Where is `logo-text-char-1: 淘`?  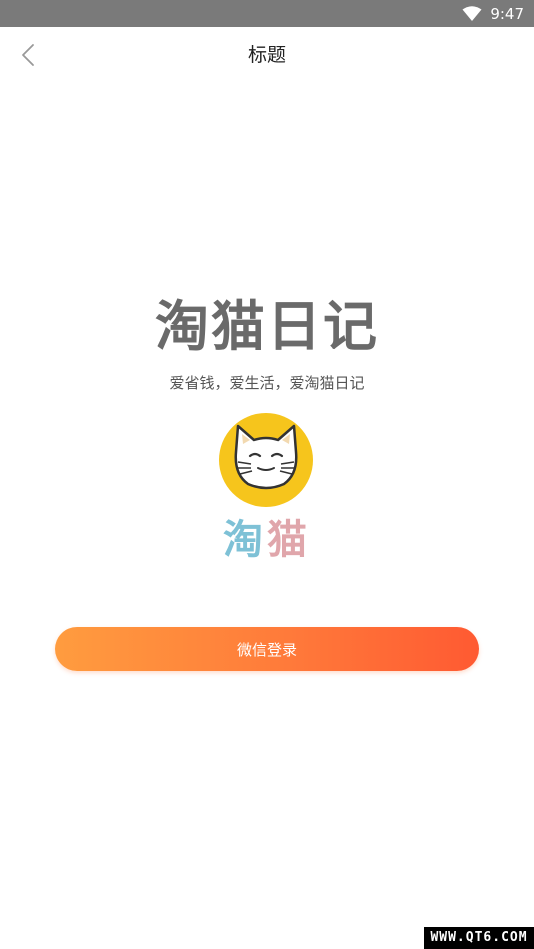
logo-text-char-1: 淘 is located at coordinates (245, 540).